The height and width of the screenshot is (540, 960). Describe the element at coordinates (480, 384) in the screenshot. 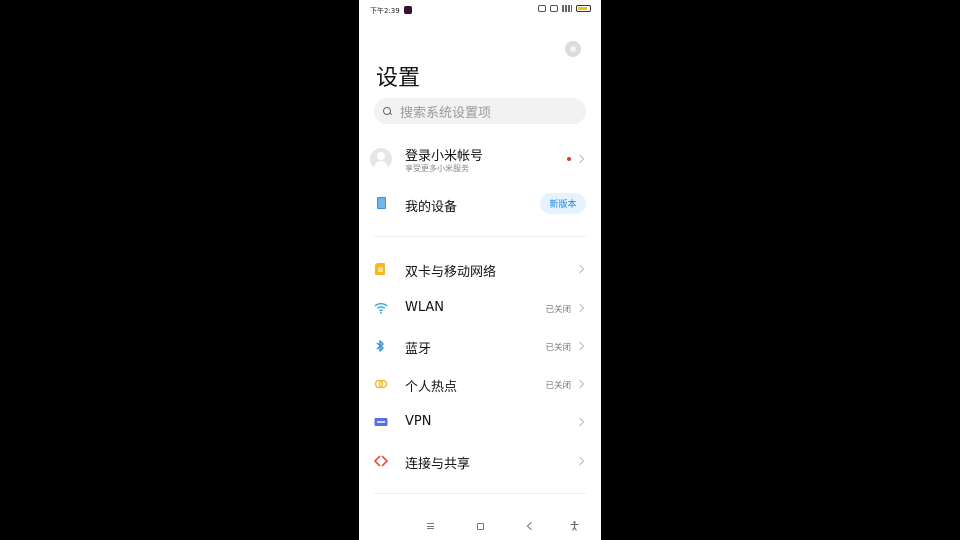

I see `settings-item-hotspot: 个人热点 已关闭` at that location.